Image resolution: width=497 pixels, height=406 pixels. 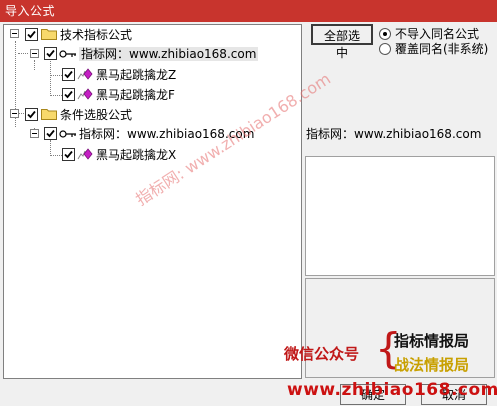 What do you see at coordinates (31, 34) in the screenshot?
I see `group-checkbox-indicators` at bounding box center [31, 34].